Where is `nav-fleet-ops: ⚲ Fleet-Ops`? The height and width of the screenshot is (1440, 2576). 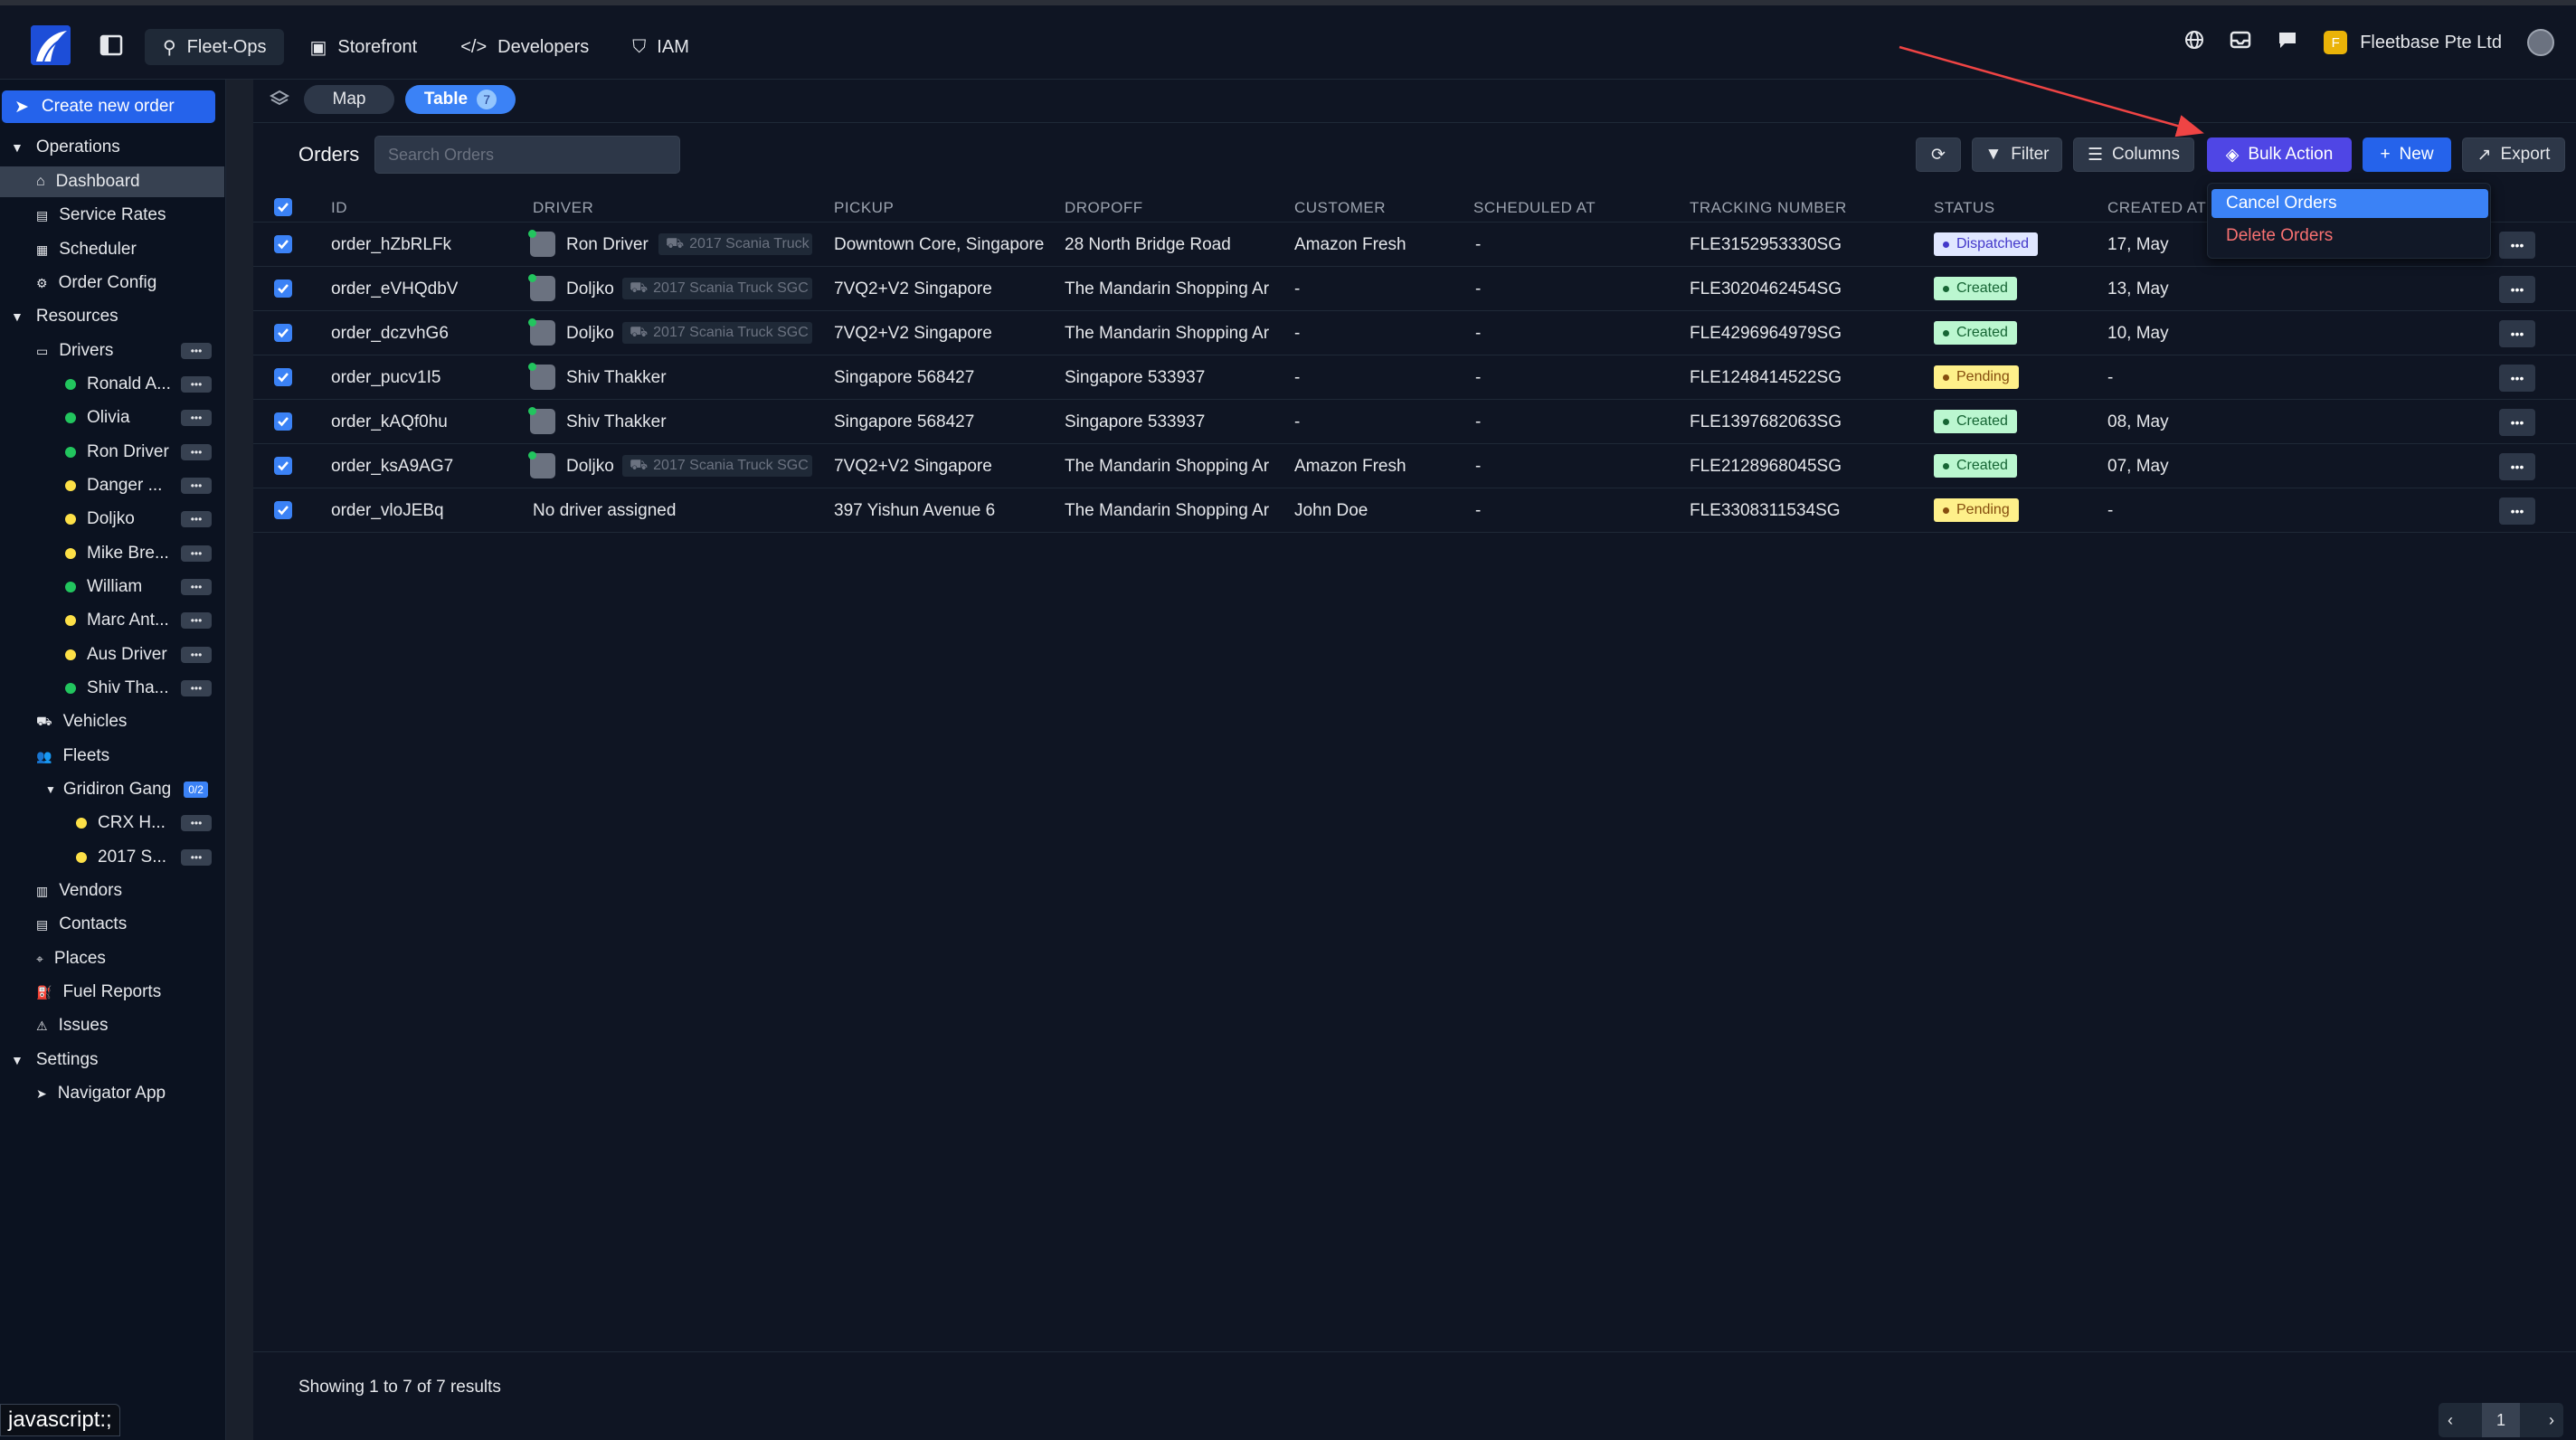
nav-fleet-ops: ⚲ Fleet-Ops is located at coordinates (215, 47).